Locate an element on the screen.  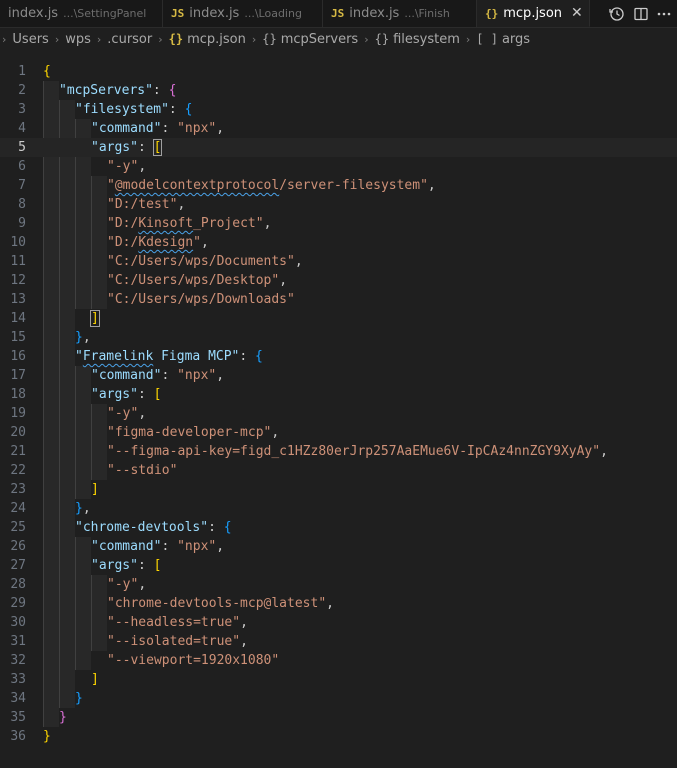
line-number: 11 is located at coordinates (18, 261).